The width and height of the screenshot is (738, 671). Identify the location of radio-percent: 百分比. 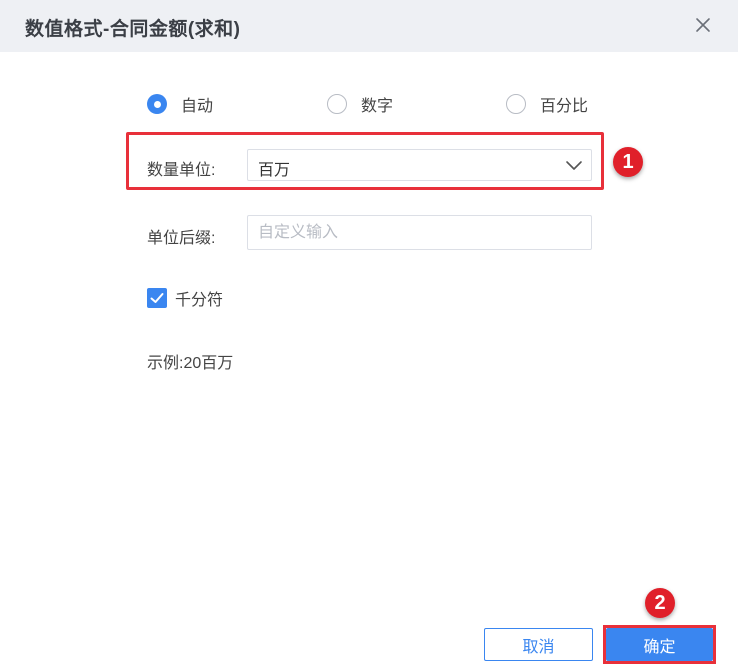
(547, 104).